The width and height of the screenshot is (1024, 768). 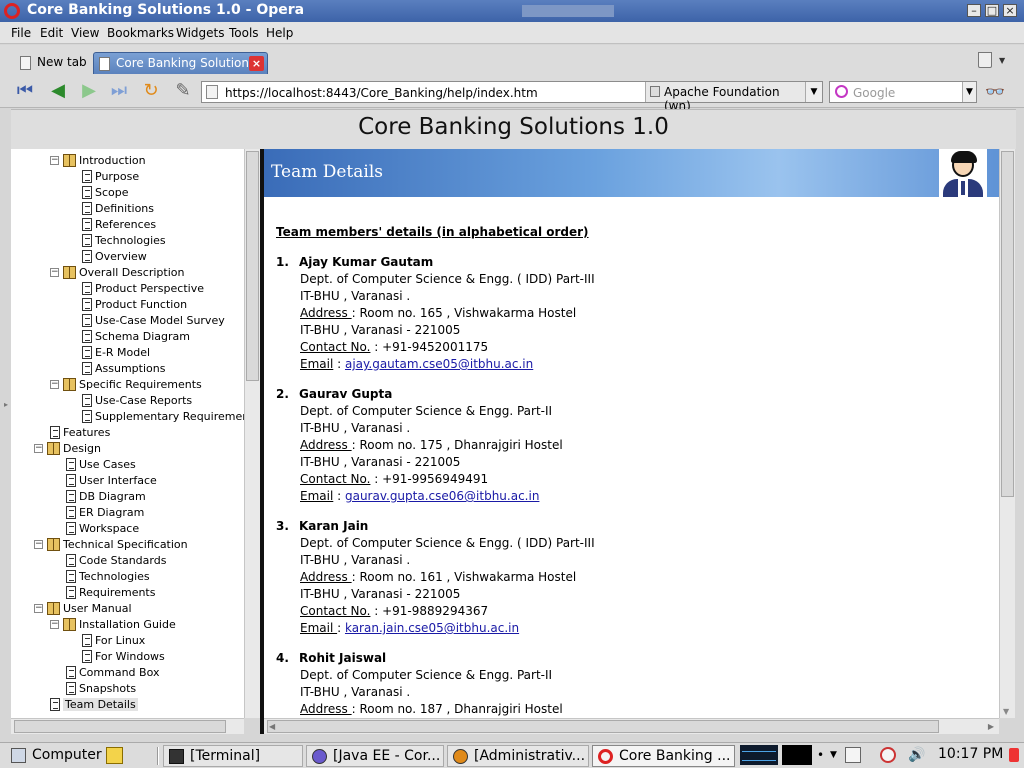 What do you see at coordinates (114, 755) in the screenshot?
I see `notes-icon` at bounding box center [114, 755].